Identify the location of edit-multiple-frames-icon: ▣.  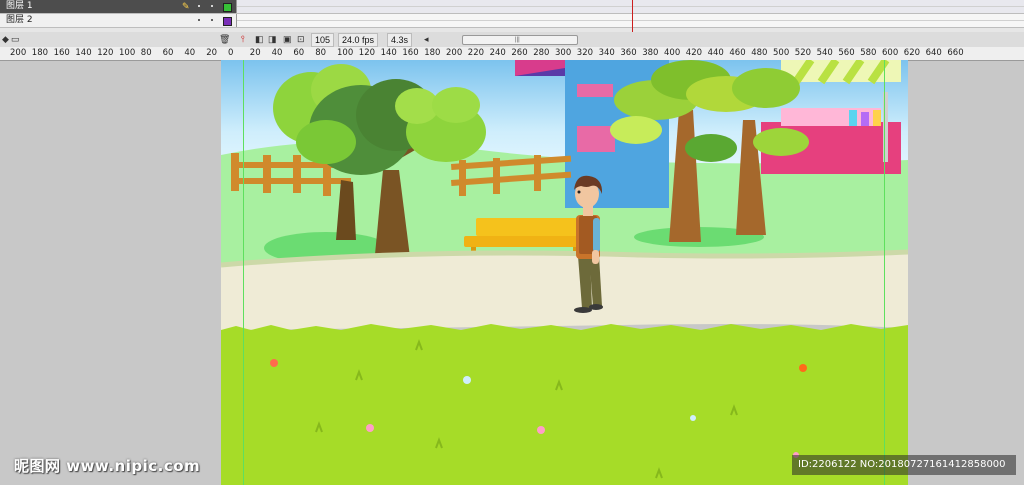
(287, 39).